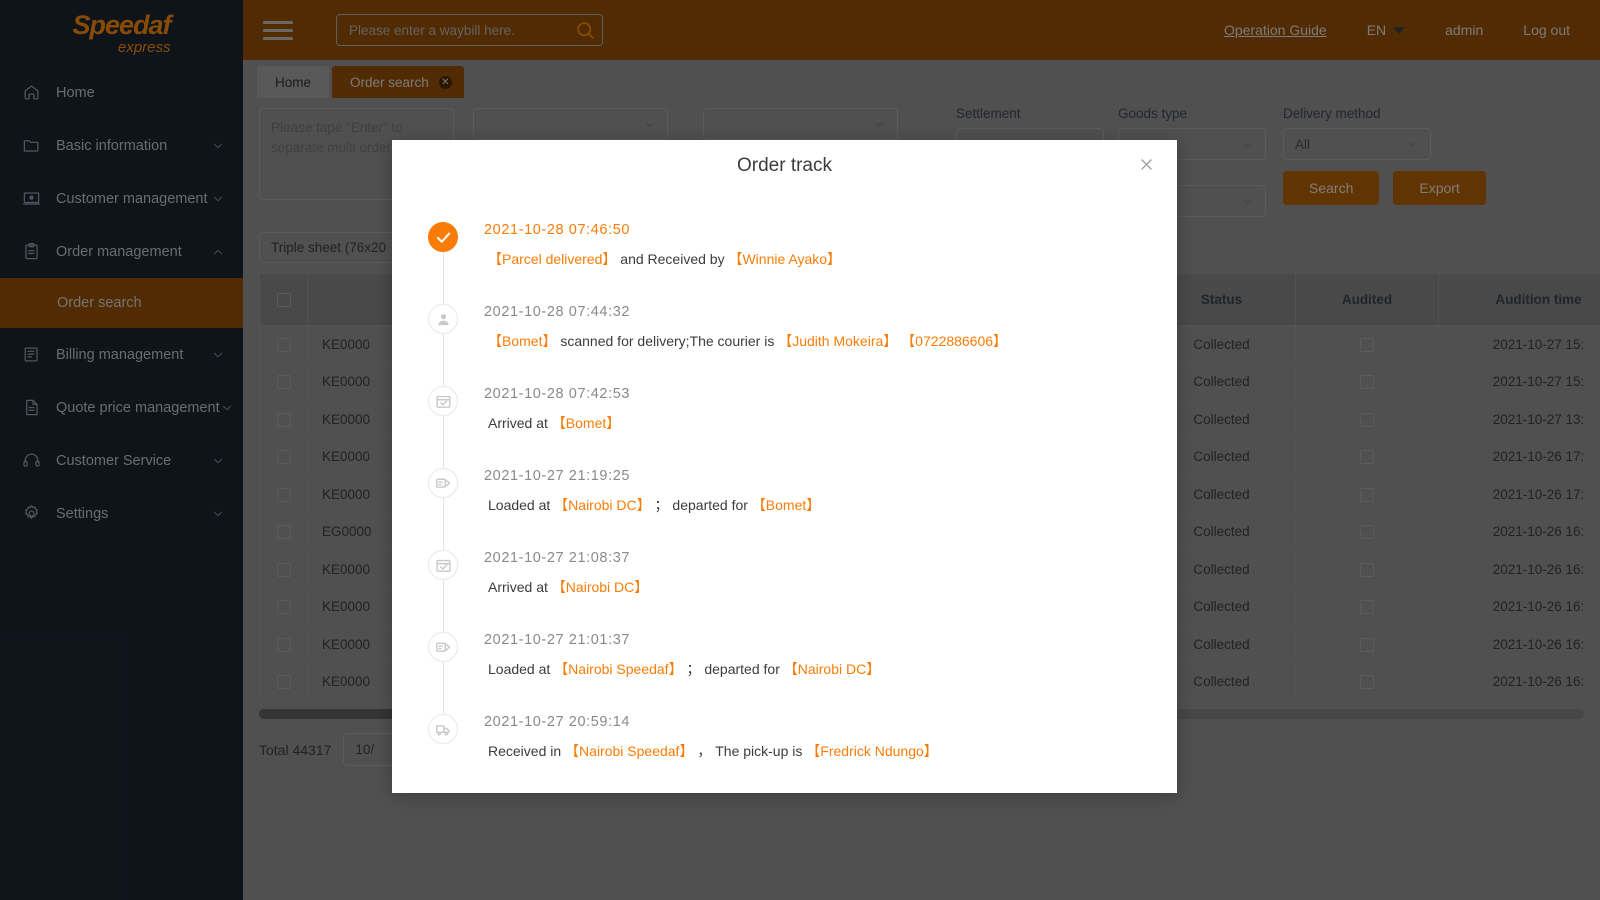 This screenshot has width=1600, height=900. I want to click on track-event-time: 2021-10-27 21:08:37, so click(557, 558).